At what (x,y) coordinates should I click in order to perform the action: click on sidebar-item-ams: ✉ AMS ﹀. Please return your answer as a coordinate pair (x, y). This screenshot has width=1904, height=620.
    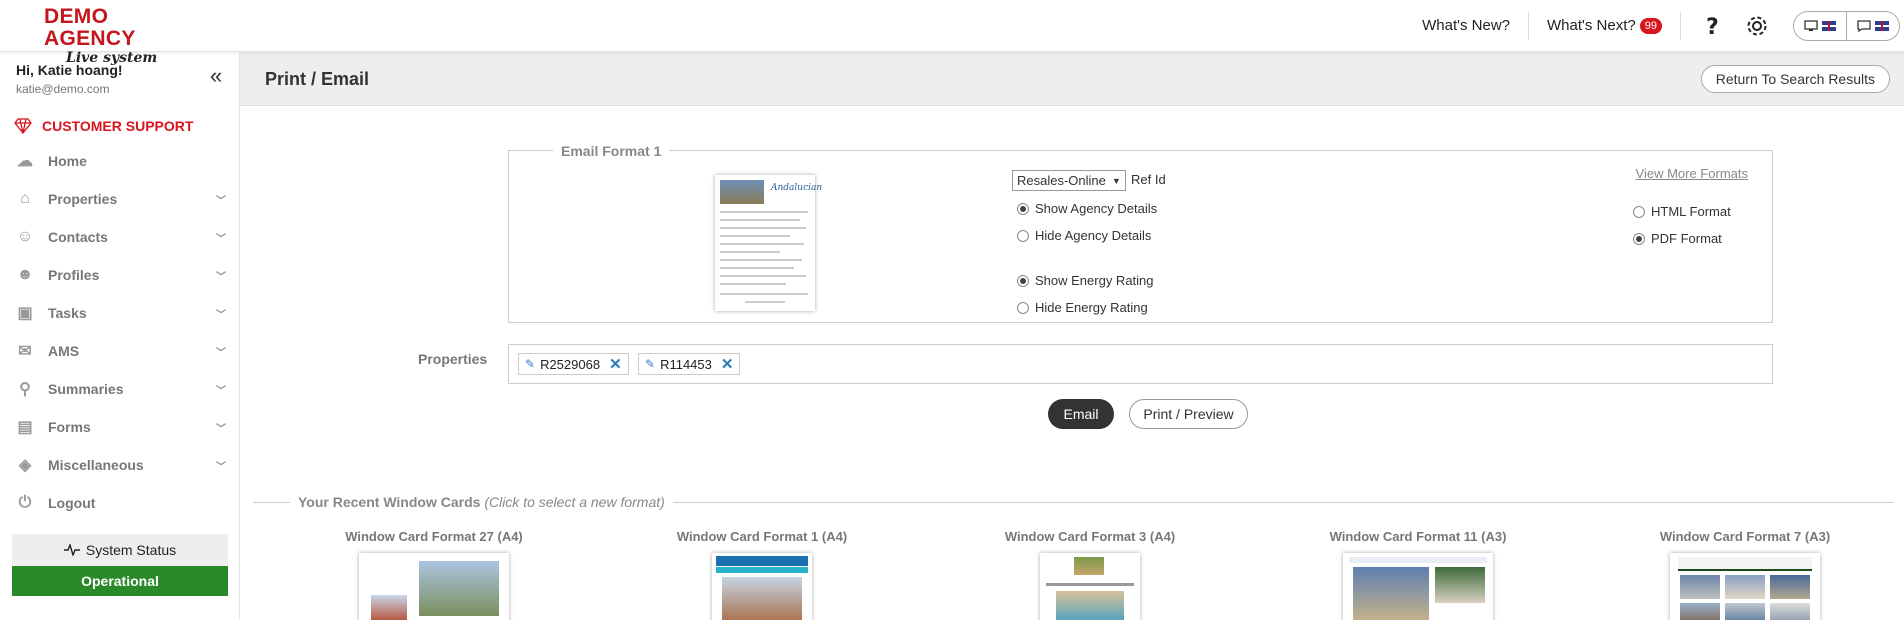
    Looking at the image, I should click on (120, 351).